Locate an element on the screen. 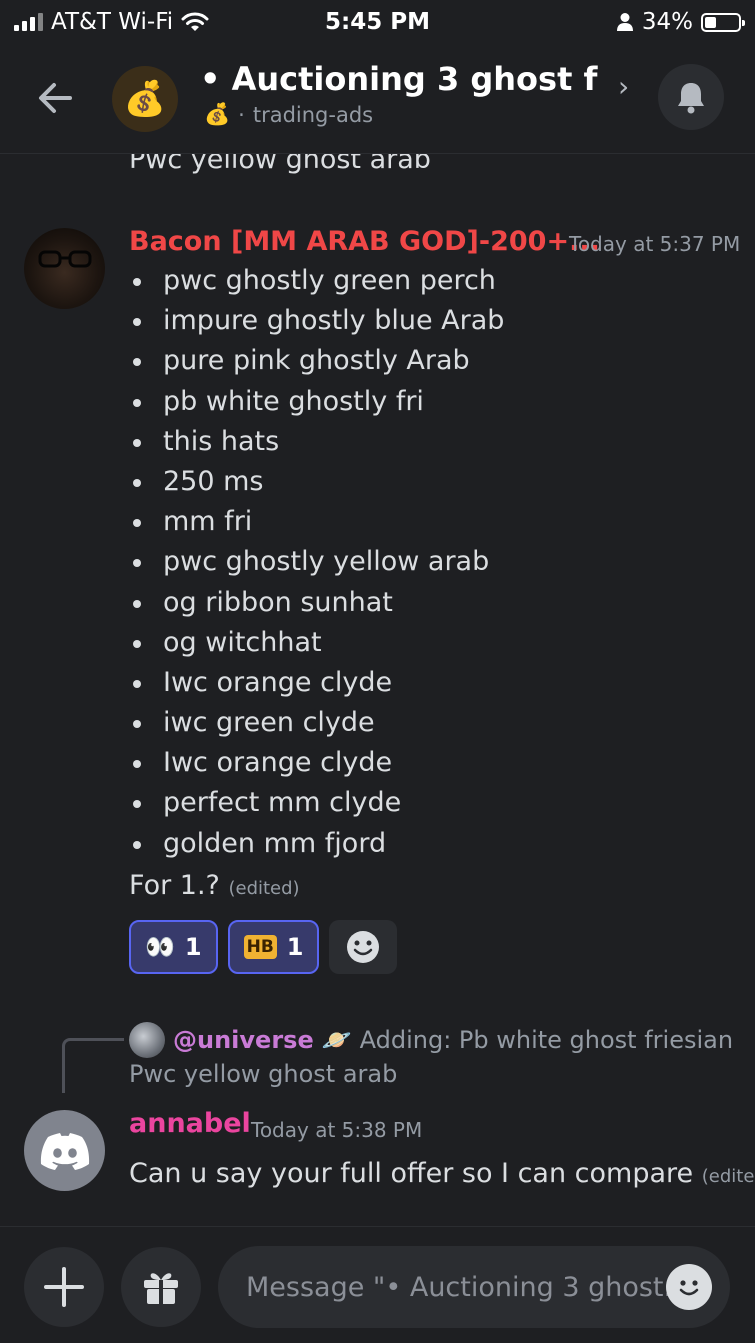 This screenshot has height=1343, width=755. list-item: pure pink ghostly Arab is located at coordinates (316, 361).